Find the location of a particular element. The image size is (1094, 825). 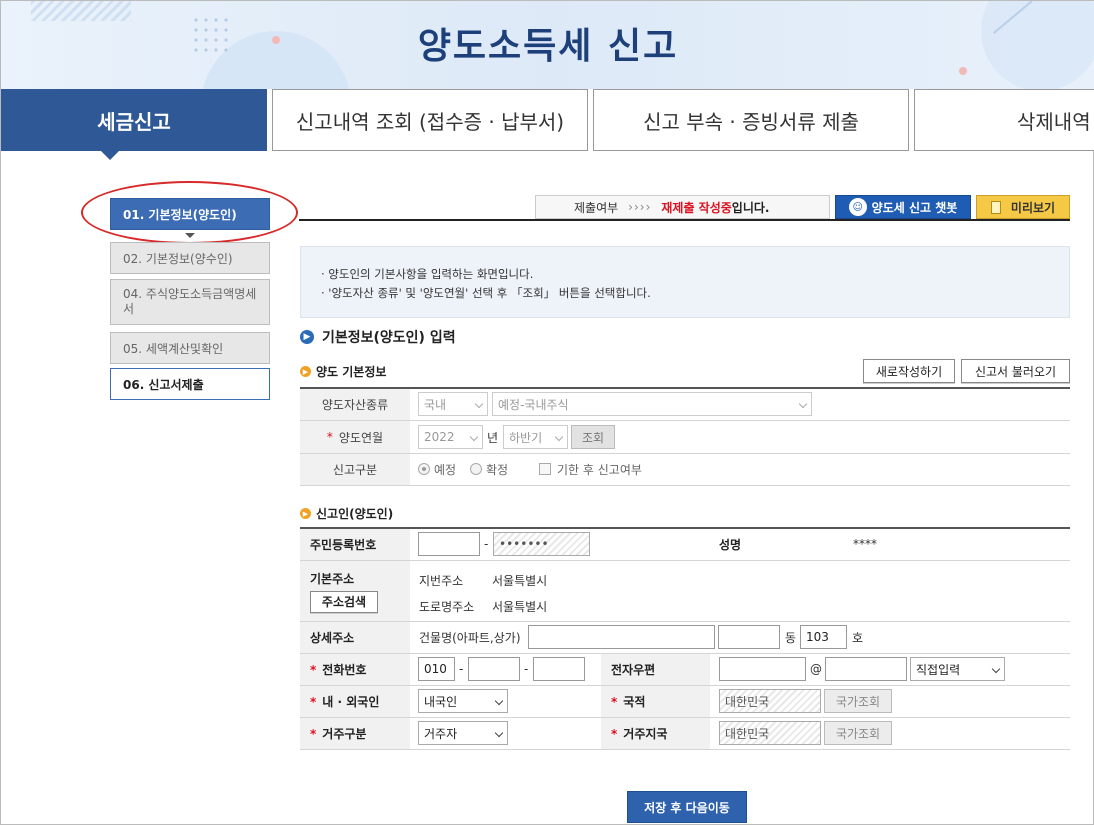

document-icon is located at coordinates (995, 207).